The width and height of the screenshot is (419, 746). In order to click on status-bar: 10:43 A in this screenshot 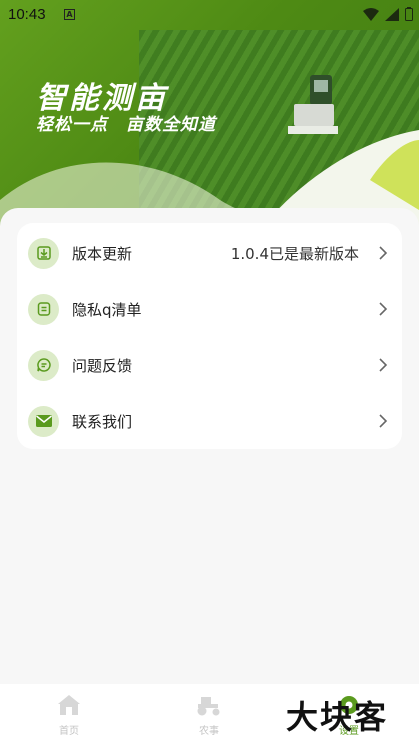, I will do `click(209, 15)`.